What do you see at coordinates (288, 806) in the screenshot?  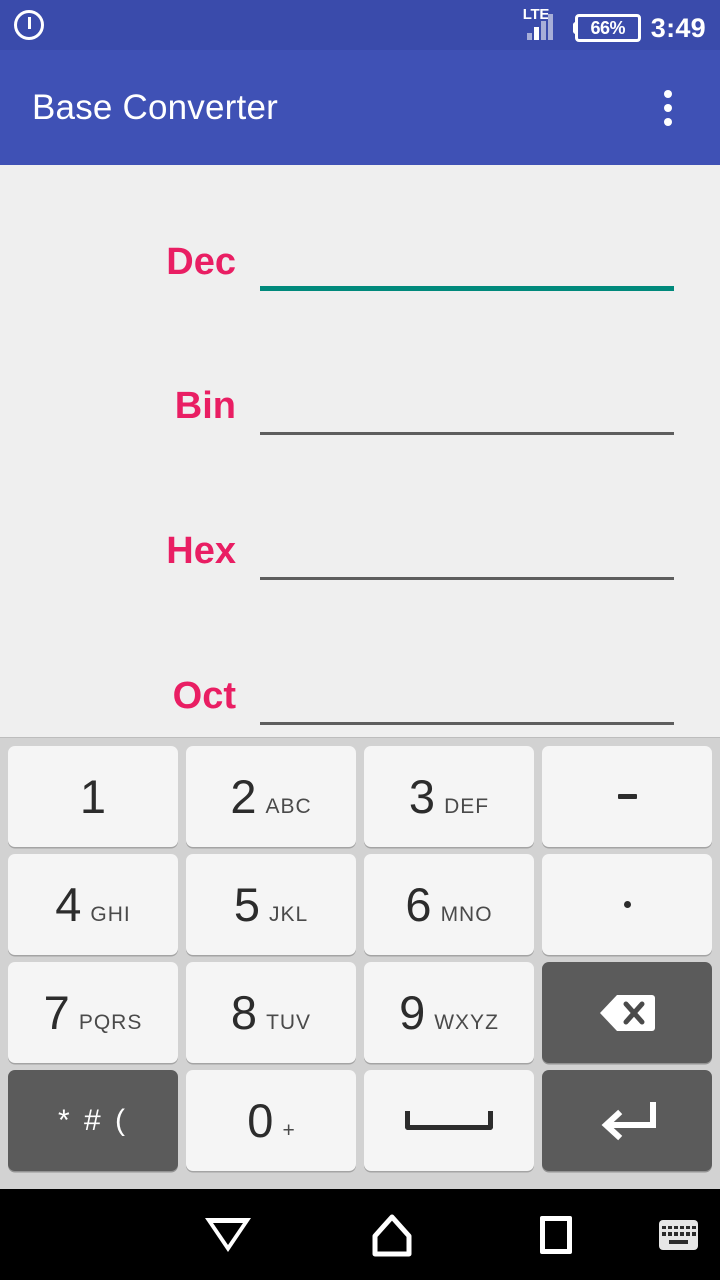 I see `key-letters: ABC` at bounding box center [288, 806].